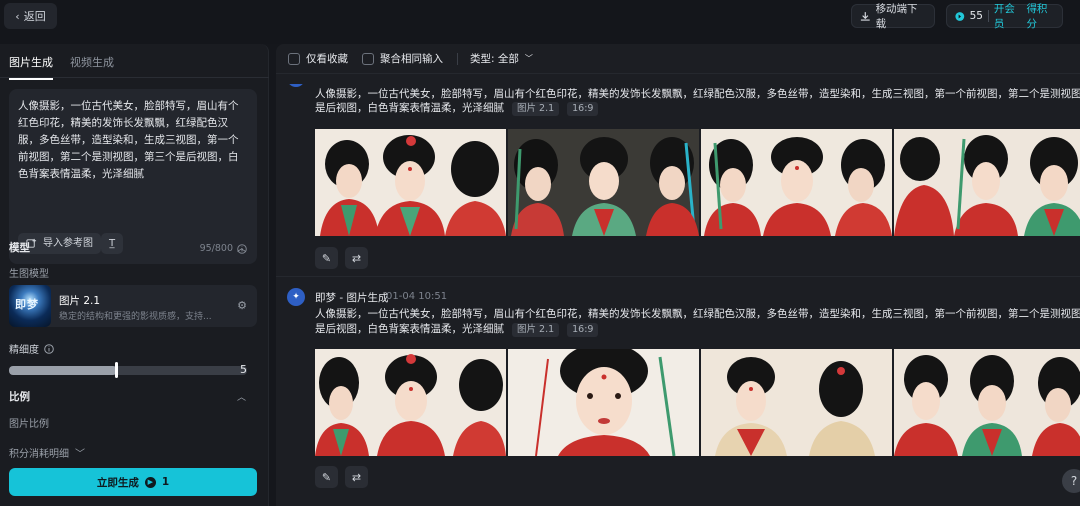 This screenshot has height=506, width=1080. I want to click on back-label: 返回, so click(34, 16).